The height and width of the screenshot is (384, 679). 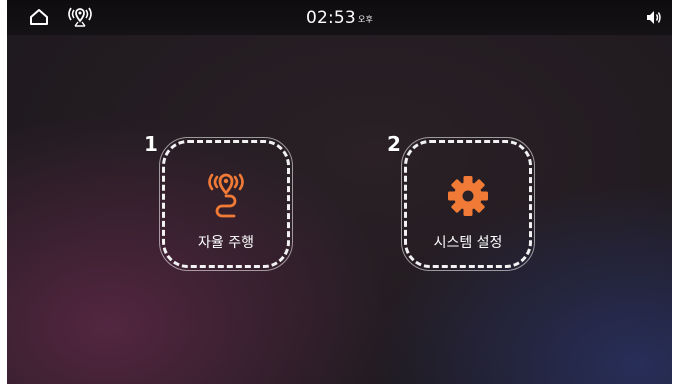 I want to click on clock: 02:53 오후, so click(x=339, y=19).